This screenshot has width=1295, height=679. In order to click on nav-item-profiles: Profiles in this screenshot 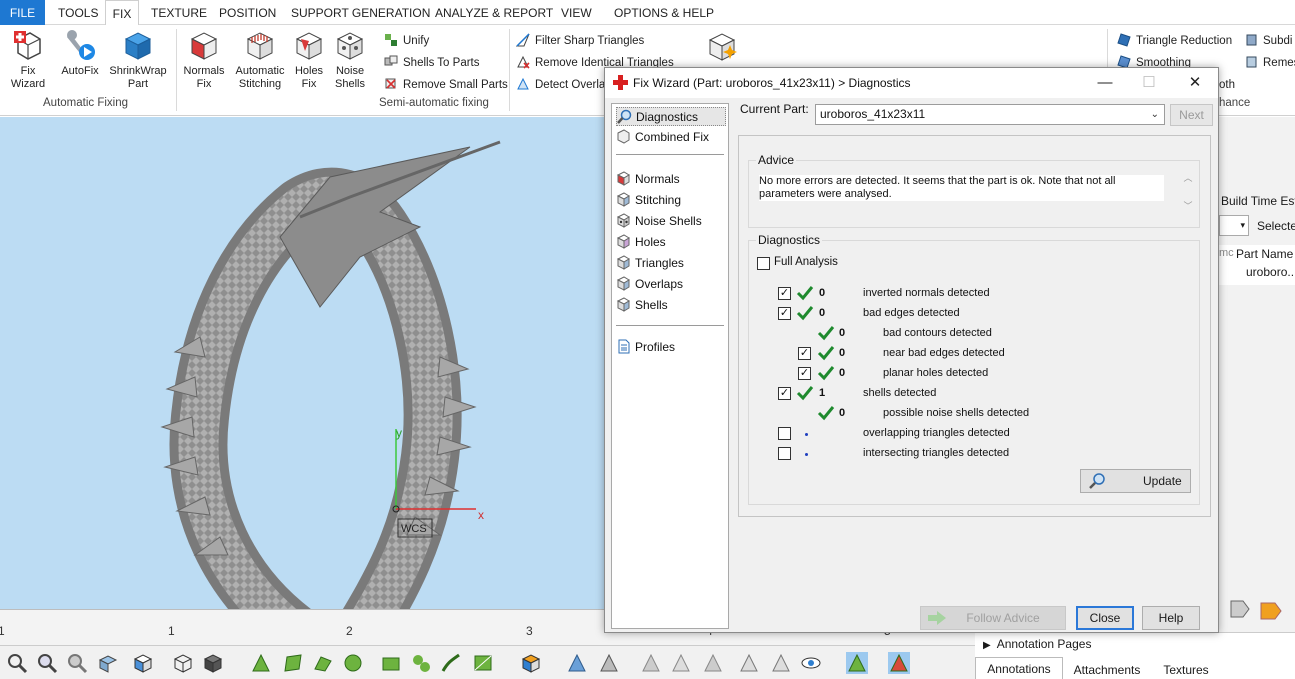, I will do `click(671, 347)`.